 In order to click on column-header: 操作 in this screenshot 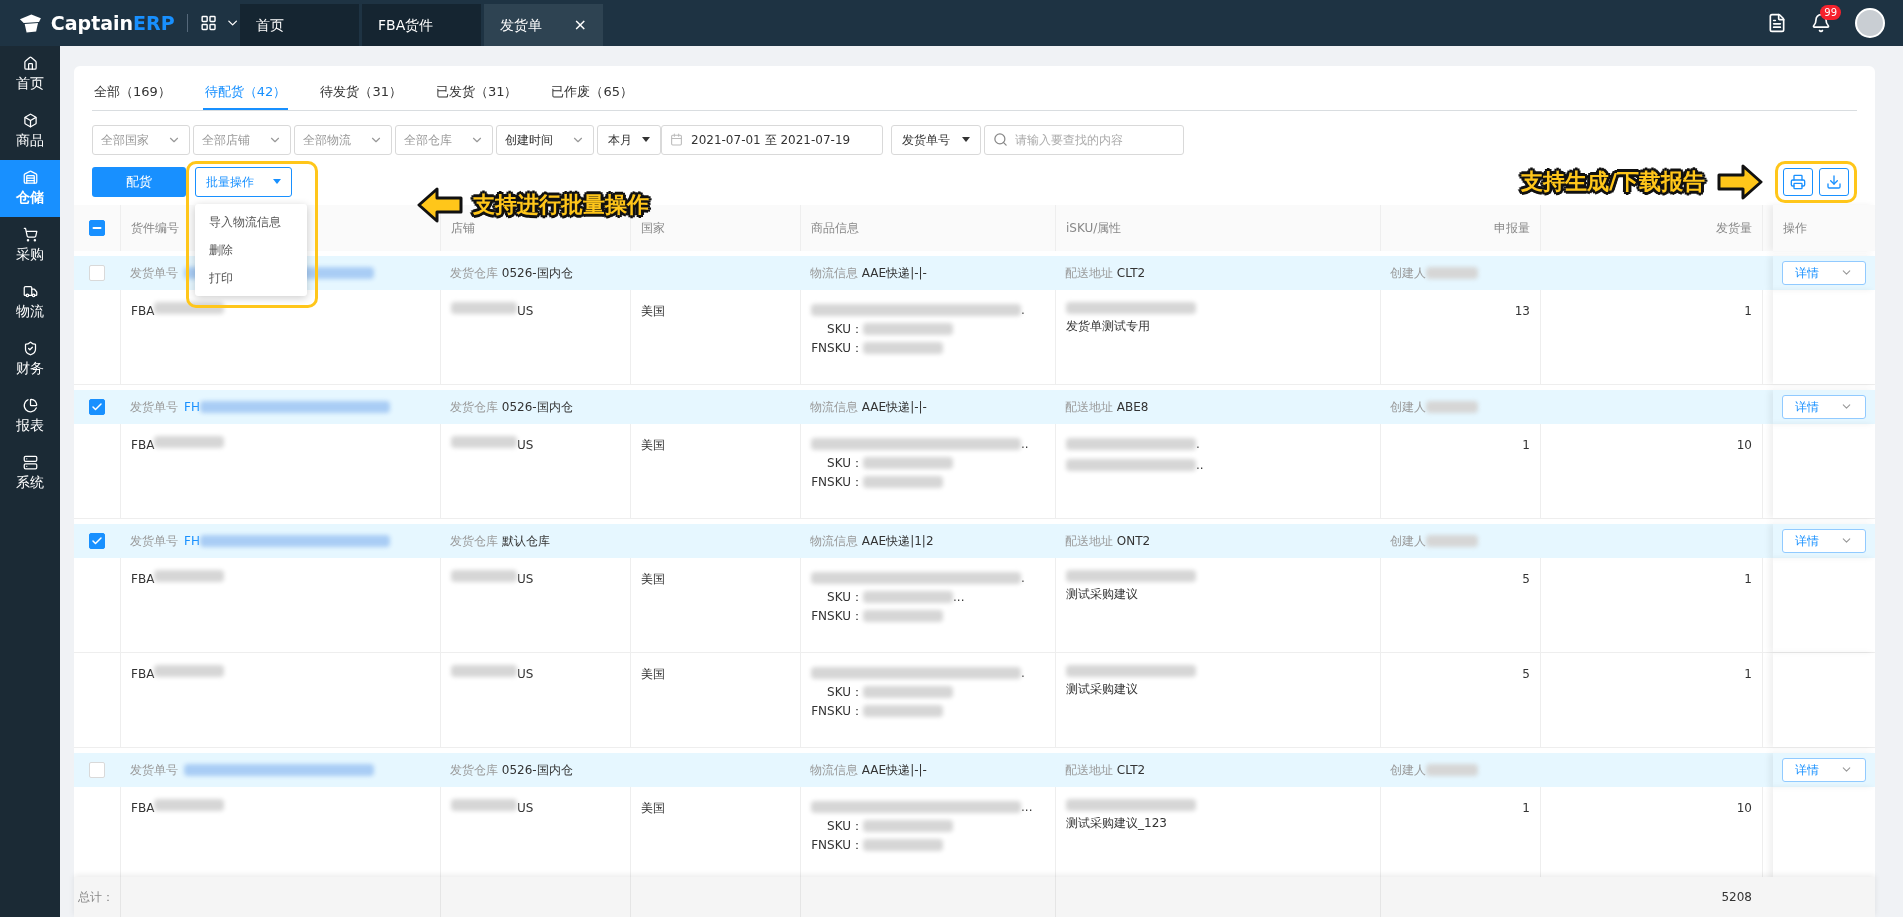, I will do `click(1824, 227)`.